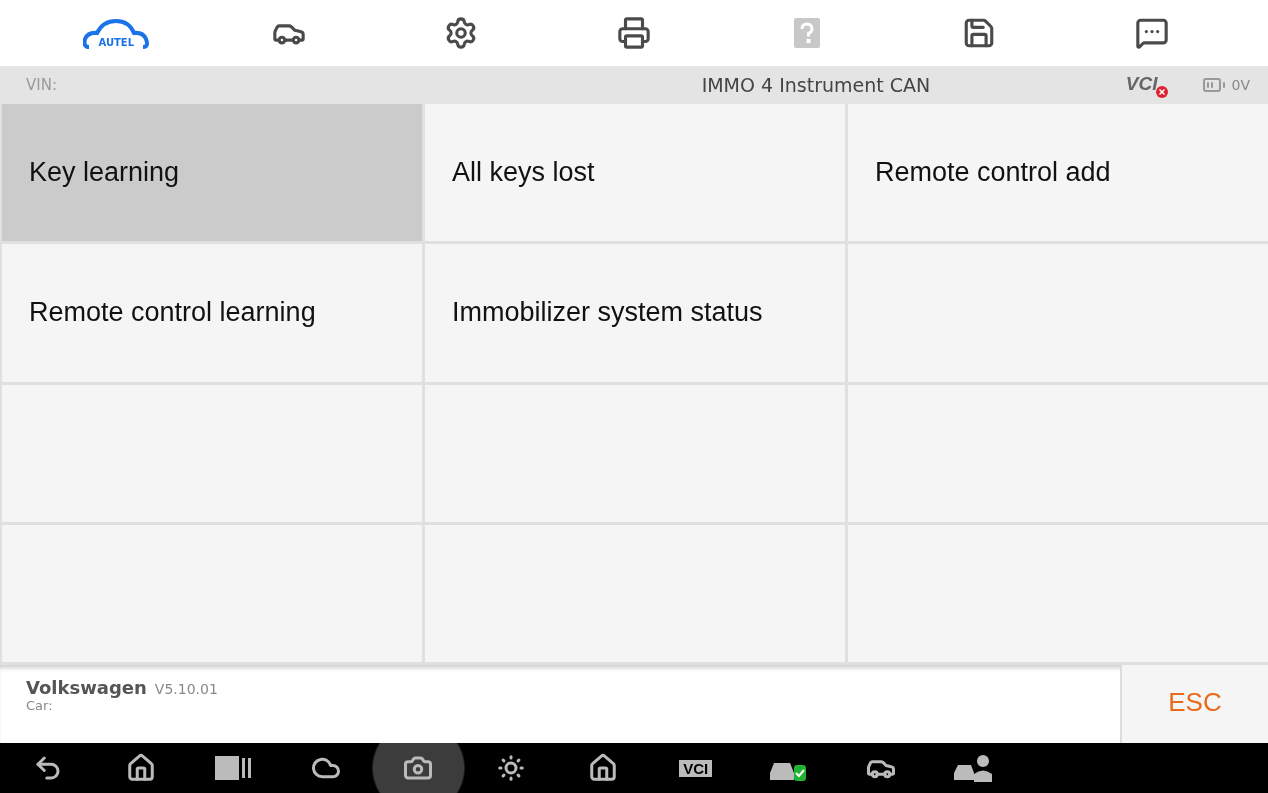  I want to click on house-icon, so click(603, 768).